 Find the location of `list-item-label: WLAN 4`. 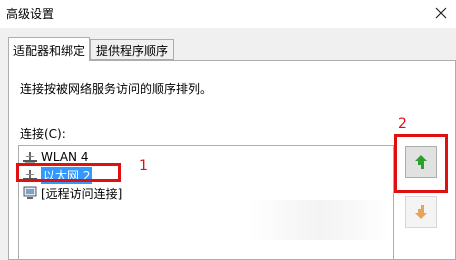

list-item-label: WLAN 4 is located at coordinates (65, 157).